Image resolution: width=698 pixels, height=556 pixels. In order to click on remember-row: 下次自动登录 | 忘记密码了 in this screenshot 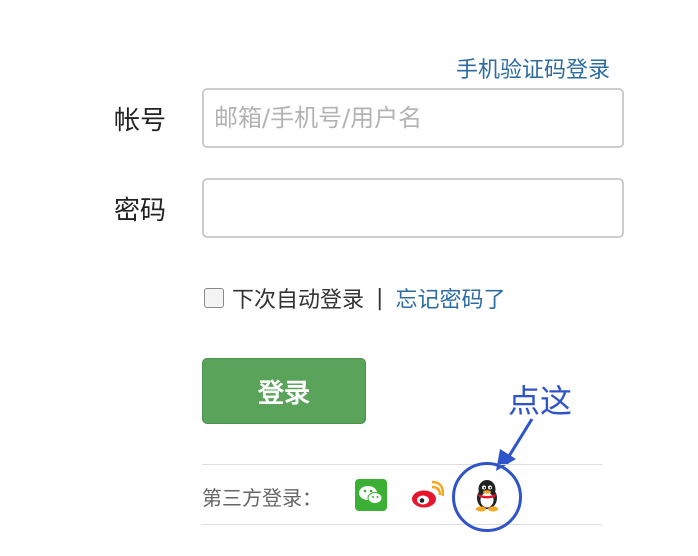, I will do `click(354, 298)`.